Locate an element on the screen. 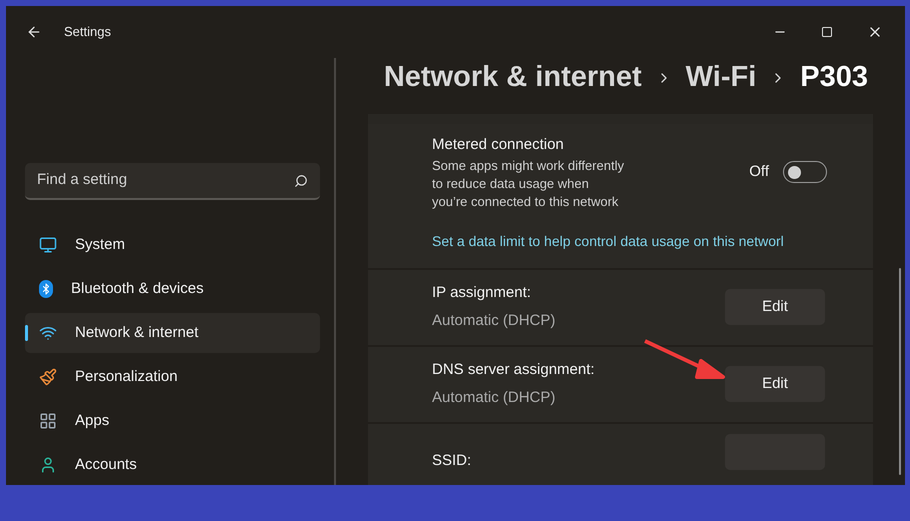  wifi-icon is located at coordinates (48, 333).